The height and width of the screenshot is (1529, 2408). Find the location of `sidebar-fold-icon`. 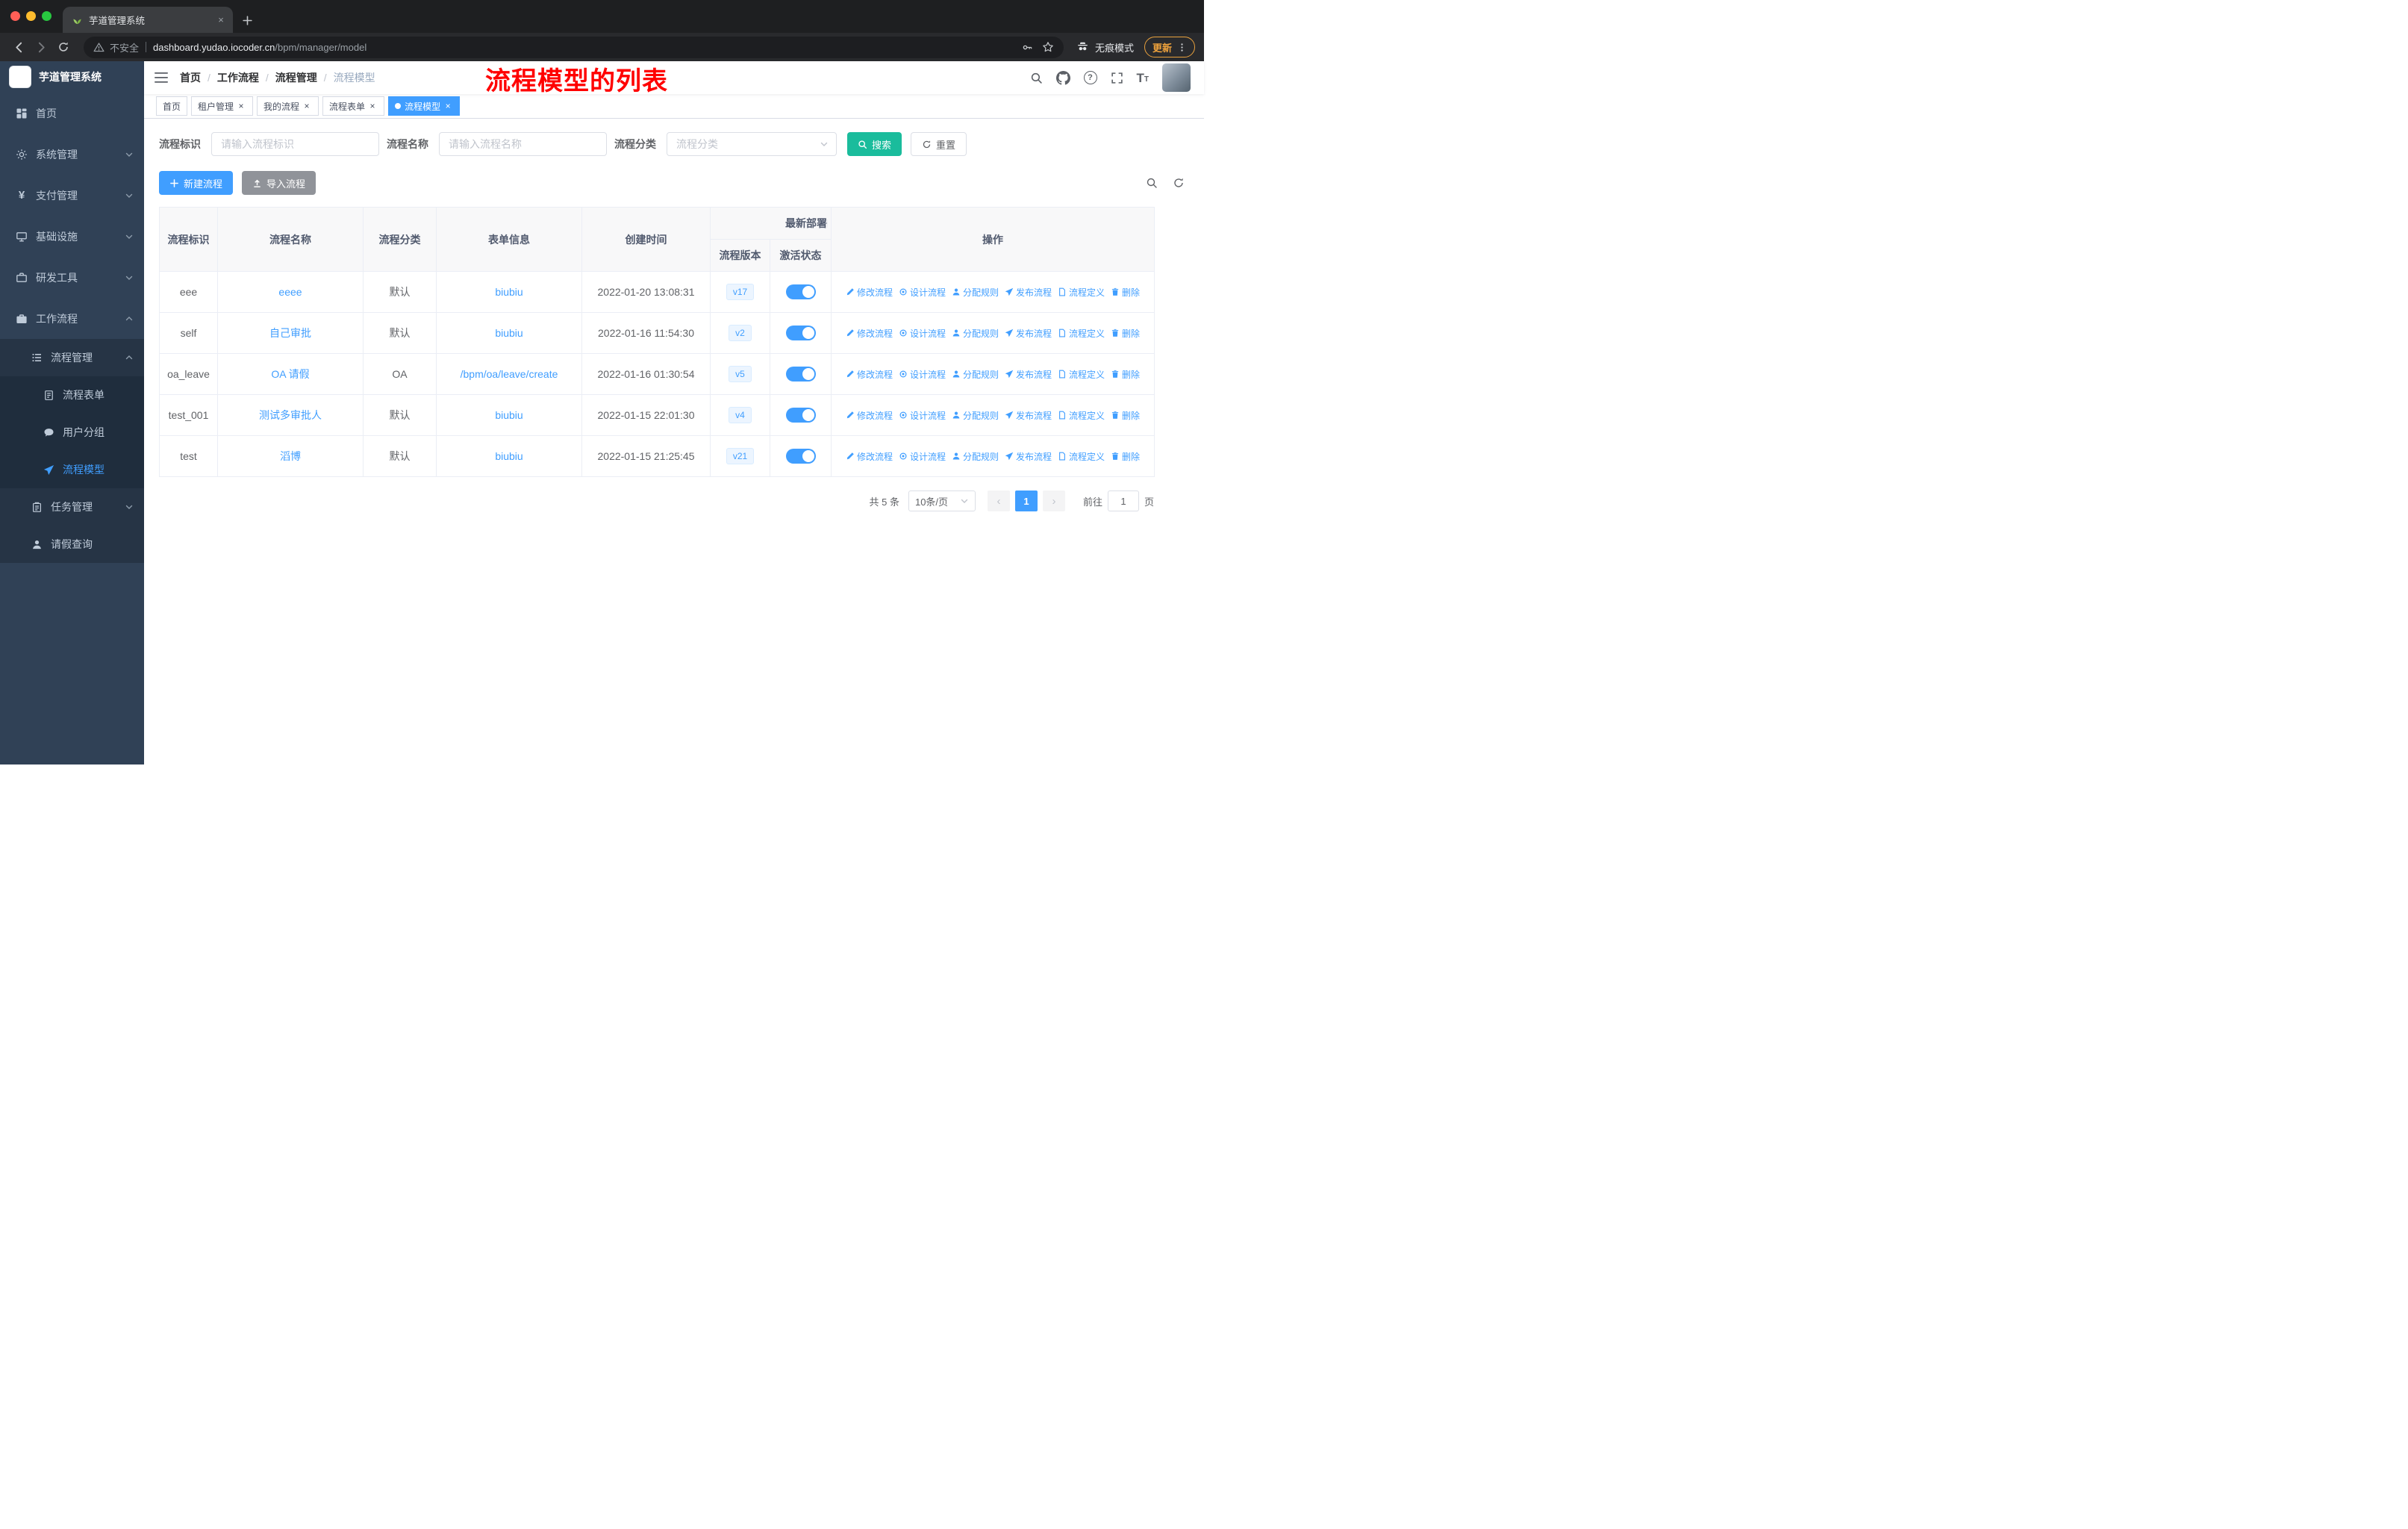

sidebar-fold-icon is located at coordinates (161, 78).